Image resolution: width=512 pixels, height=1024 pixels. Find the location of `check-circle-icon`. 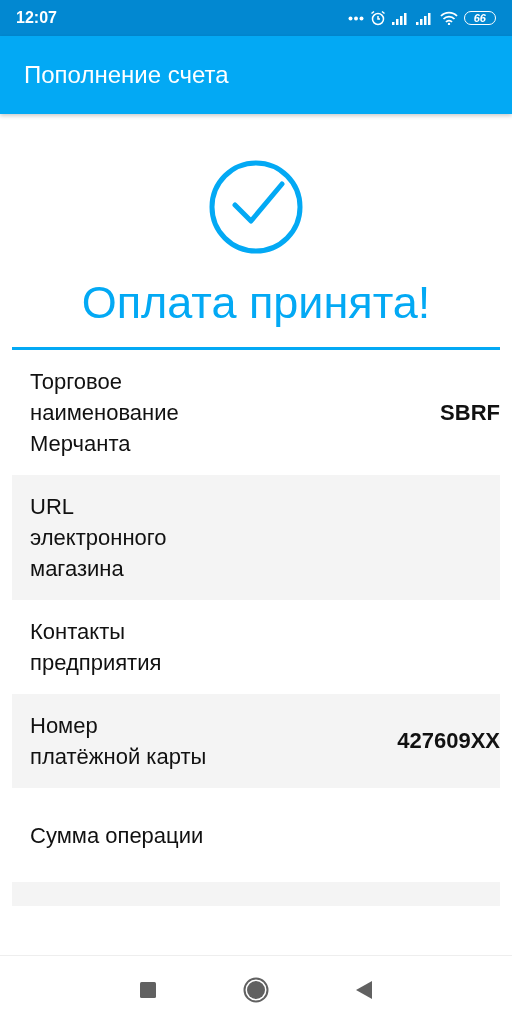

check-circle-icon is located at coordinates (256, 207).